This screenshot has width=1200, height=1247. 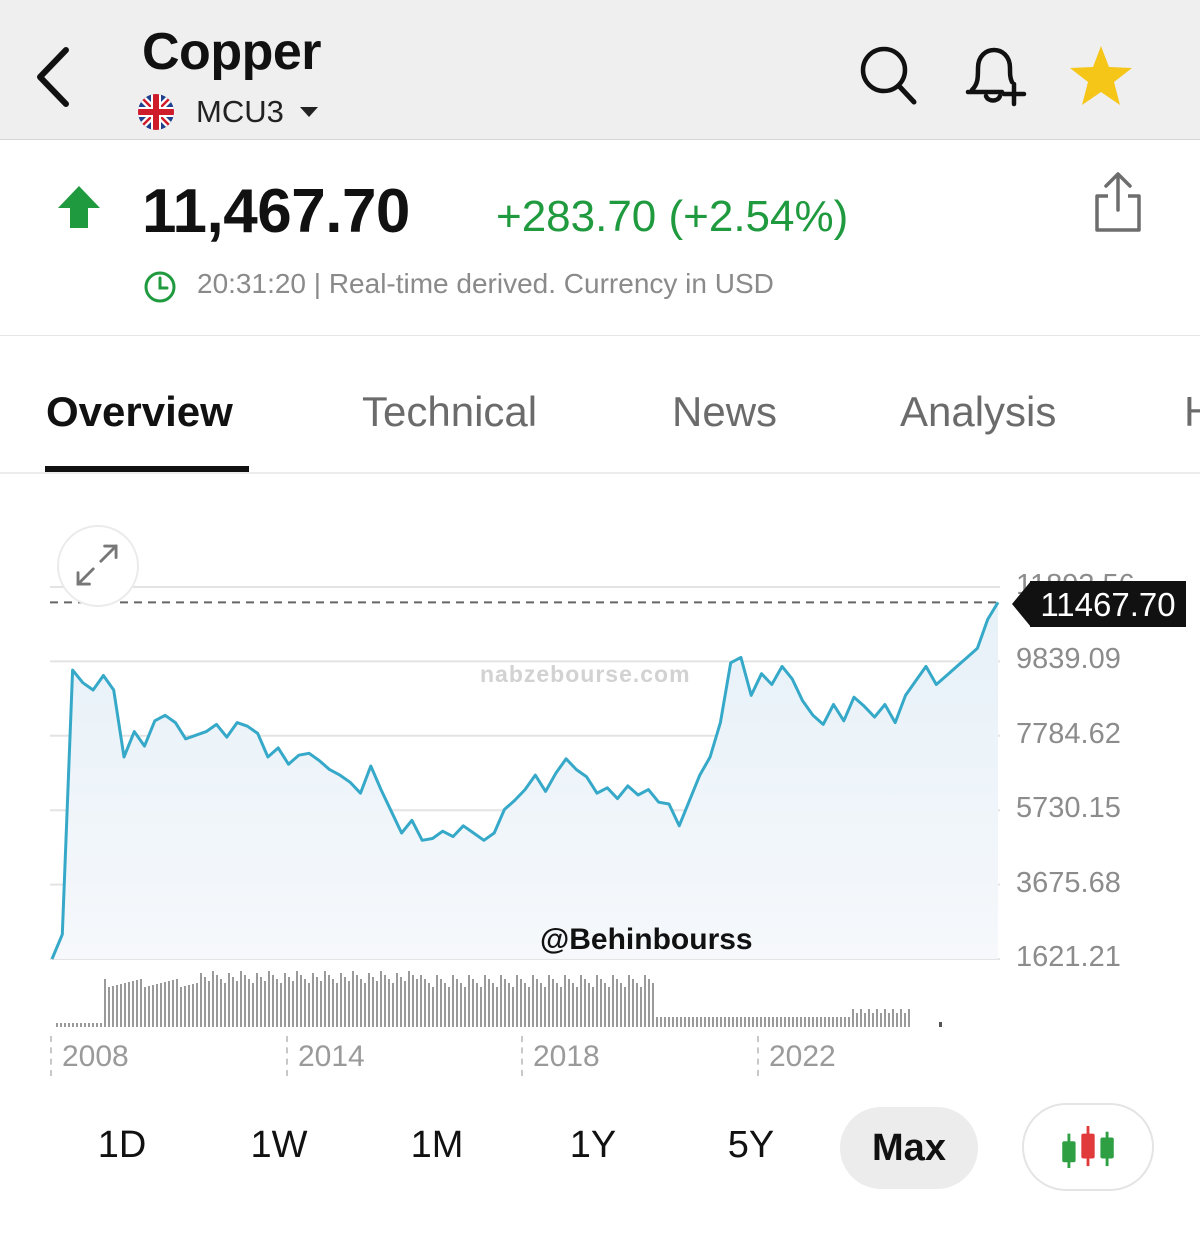 I want to click on y-tick-label: 7784.62, so click(x=1068, y=733).